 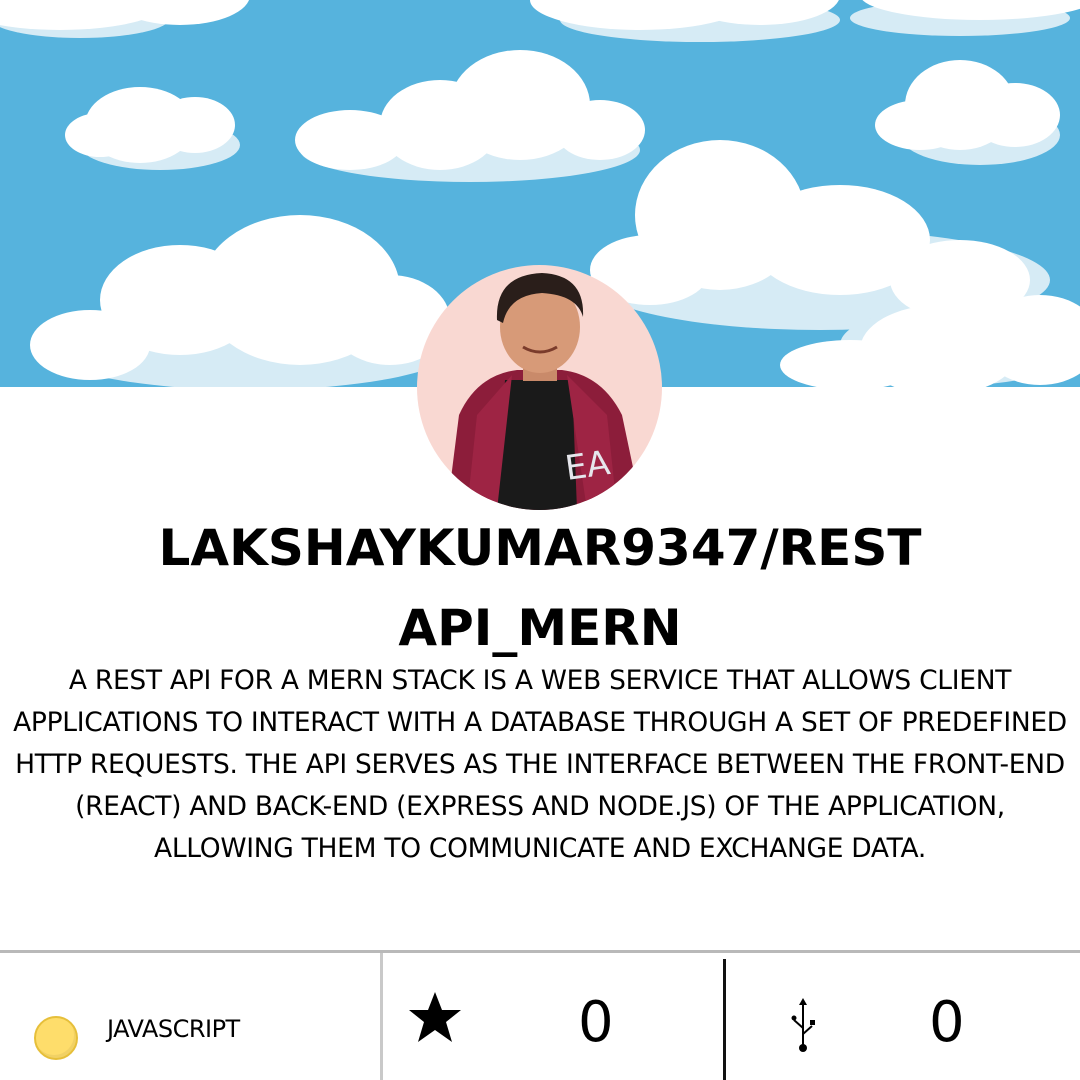 What do you see at coordinates (540, 628) in the screenshot?
I see `repo-title-line-2: API_MERN` at bounding box center [540, 628].